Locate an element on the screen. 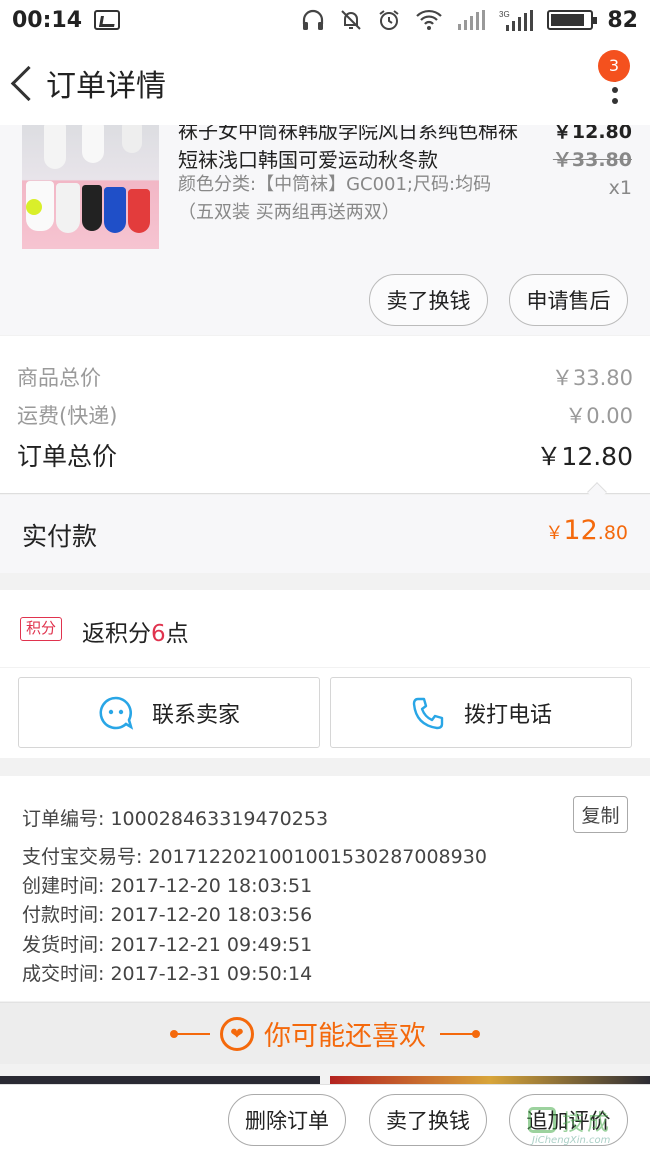 This screenshot has height=1155, width=650. points-text-after: 点 is located at coordinates (177, 634).